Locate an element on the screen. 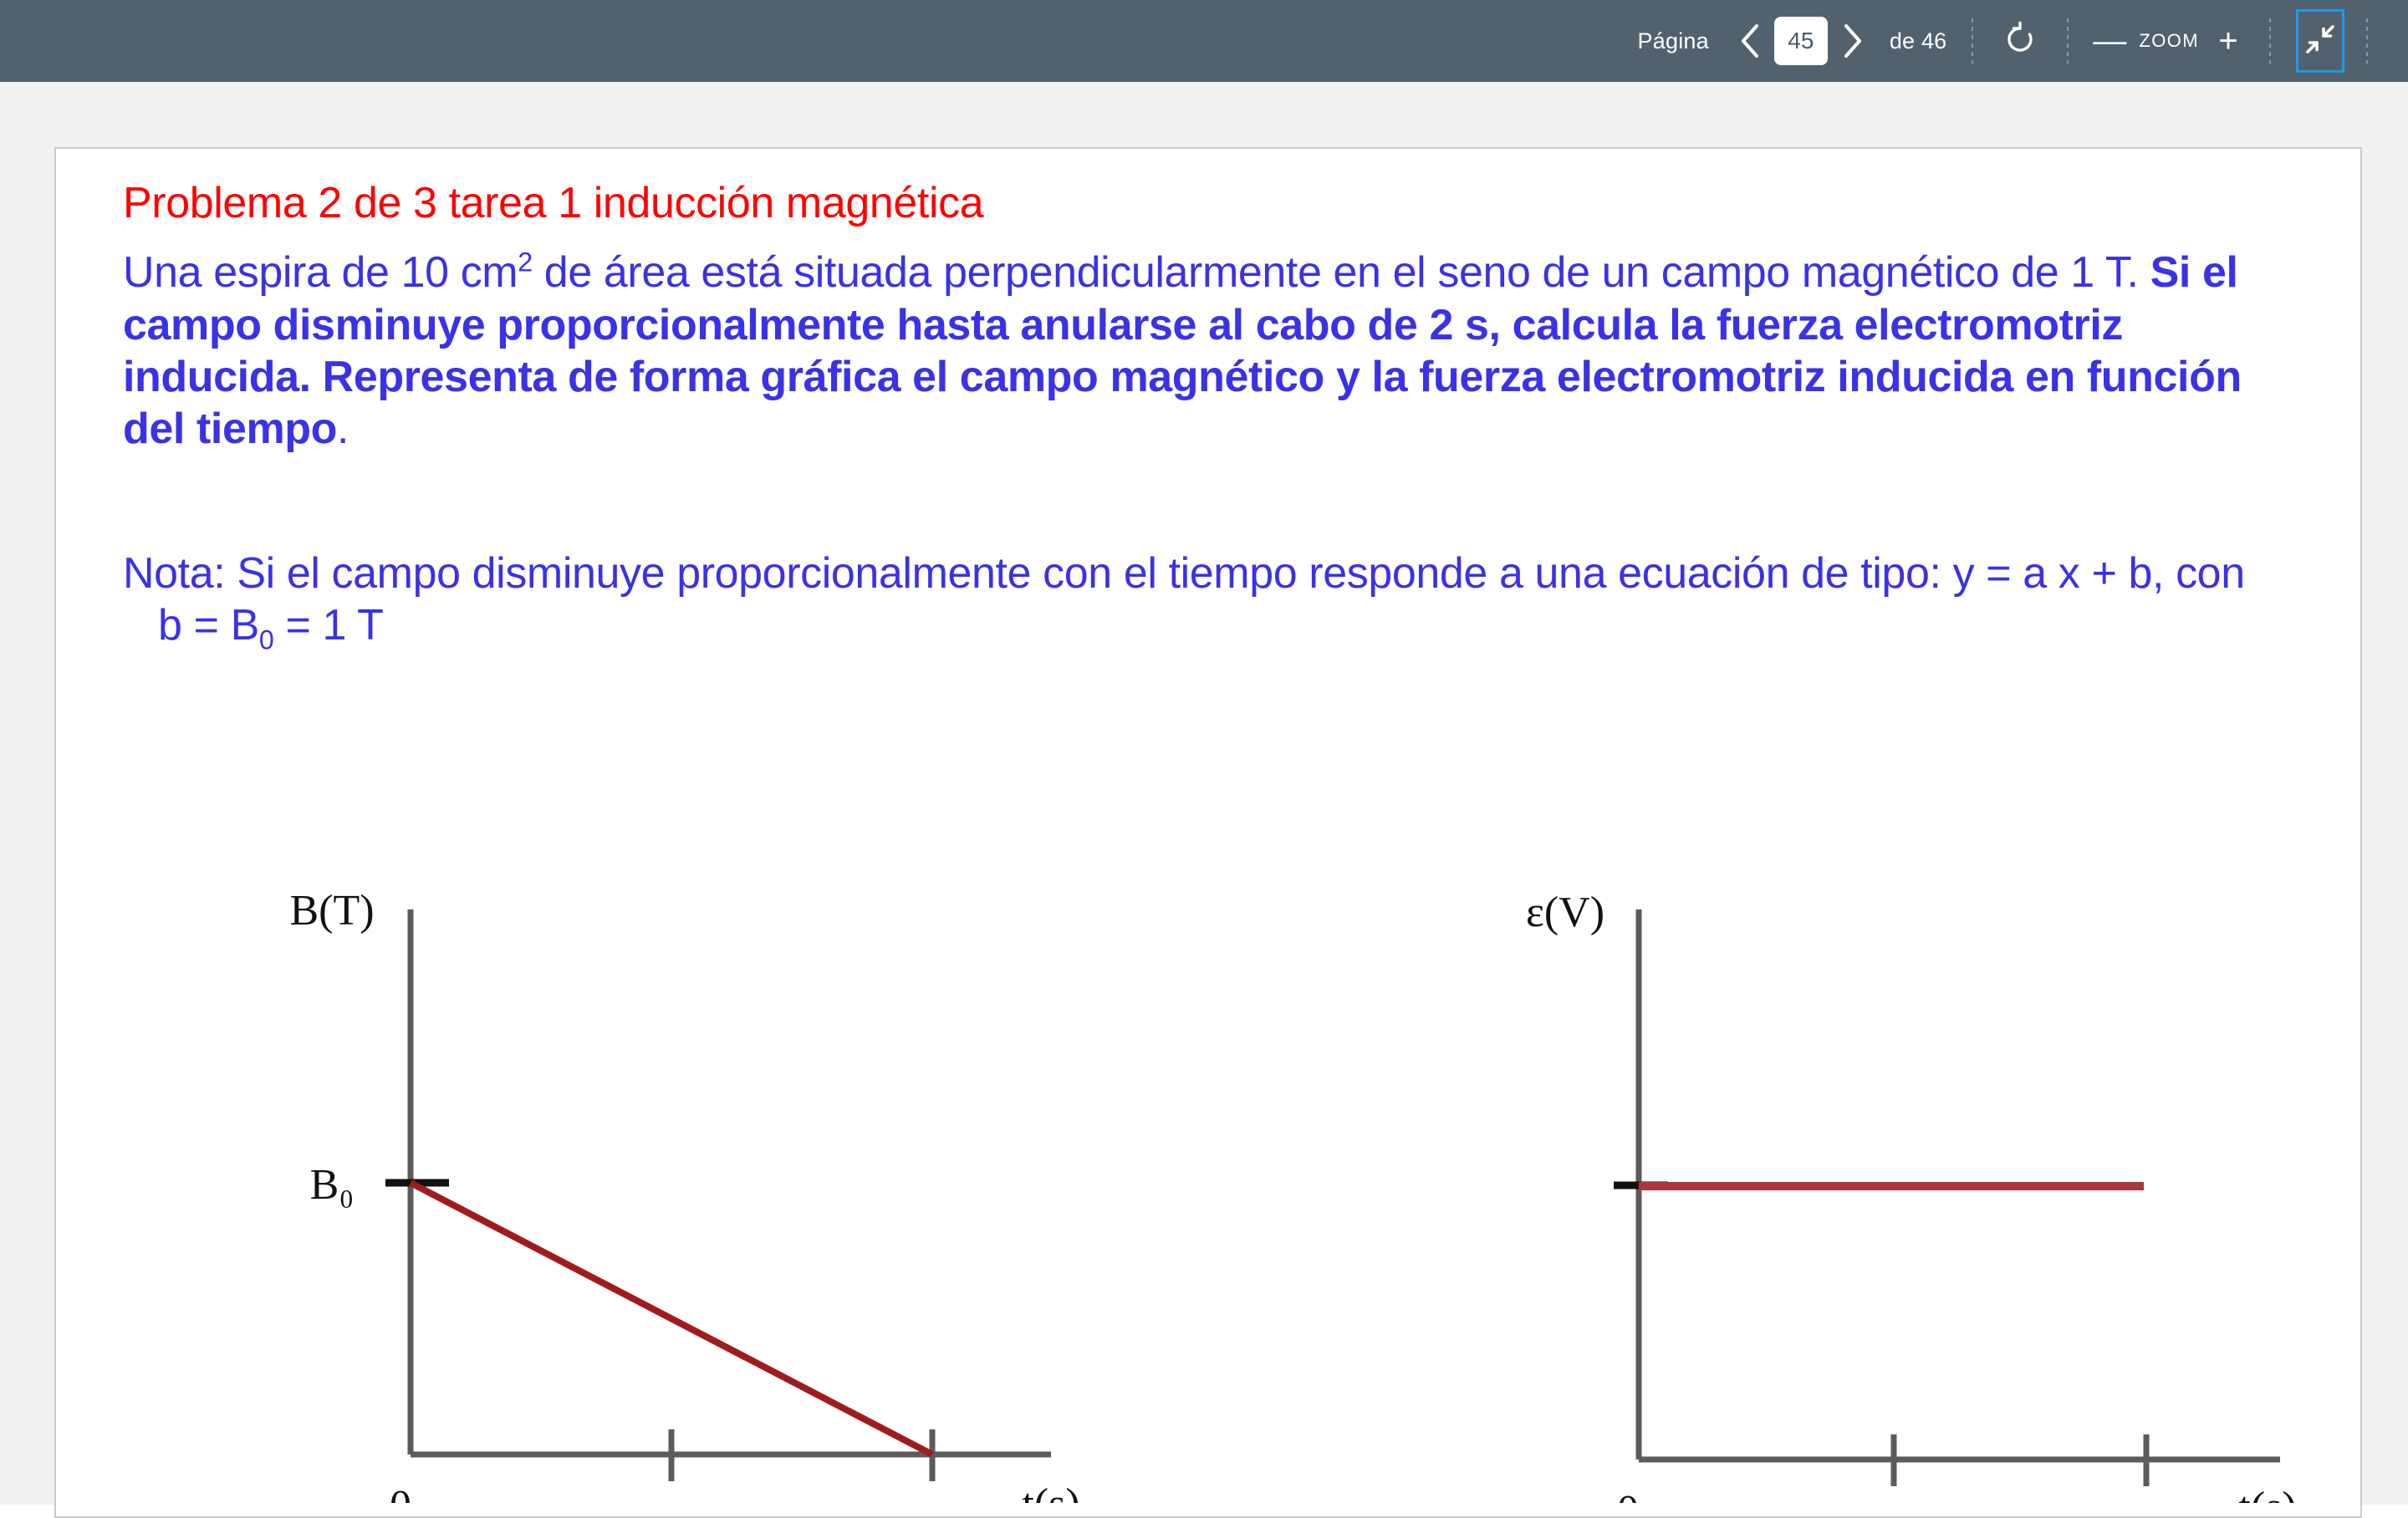 The image size is (2408, 1518). note-equation-subscript: 0 is located at coordinates (266, 639).